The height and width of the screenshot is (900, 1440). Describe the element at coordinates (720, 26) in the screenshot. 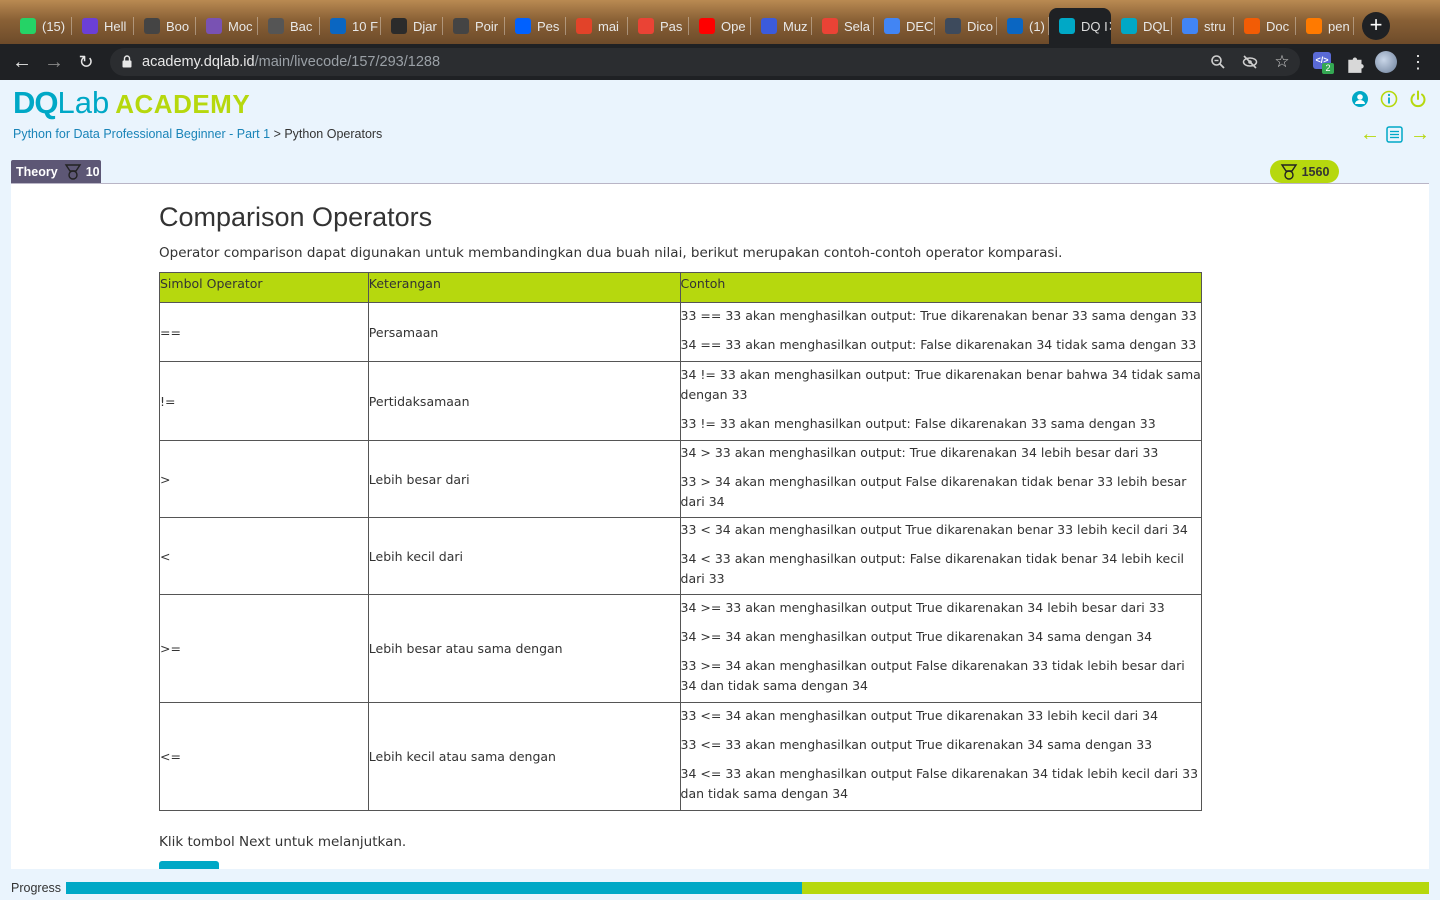

I see `browser-tab: Ope` at that location.